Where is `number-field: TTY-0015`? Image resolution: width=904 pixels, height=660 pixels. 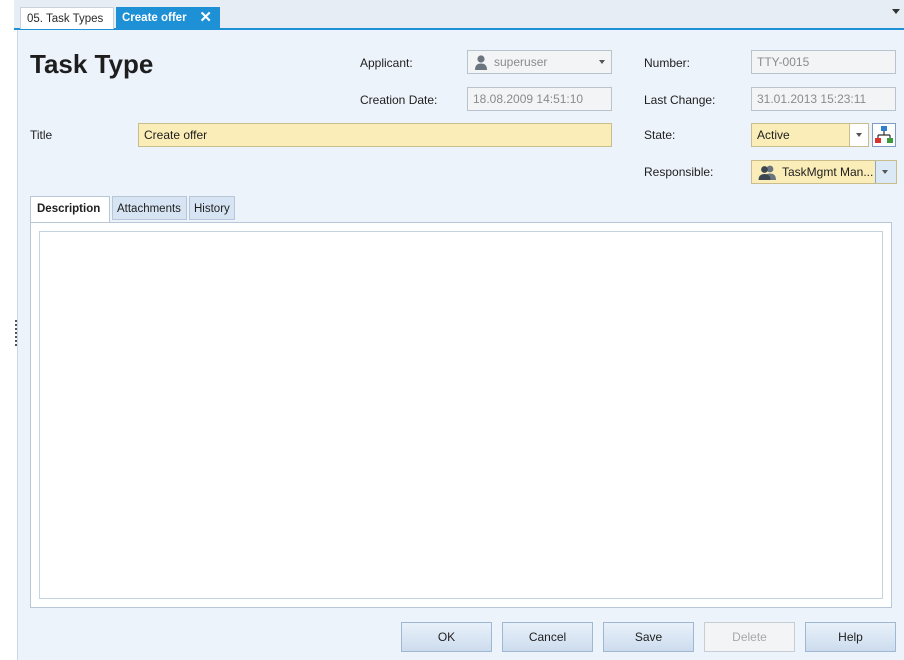
number-field: TTY-0015 is located at coordinates (823, 62).